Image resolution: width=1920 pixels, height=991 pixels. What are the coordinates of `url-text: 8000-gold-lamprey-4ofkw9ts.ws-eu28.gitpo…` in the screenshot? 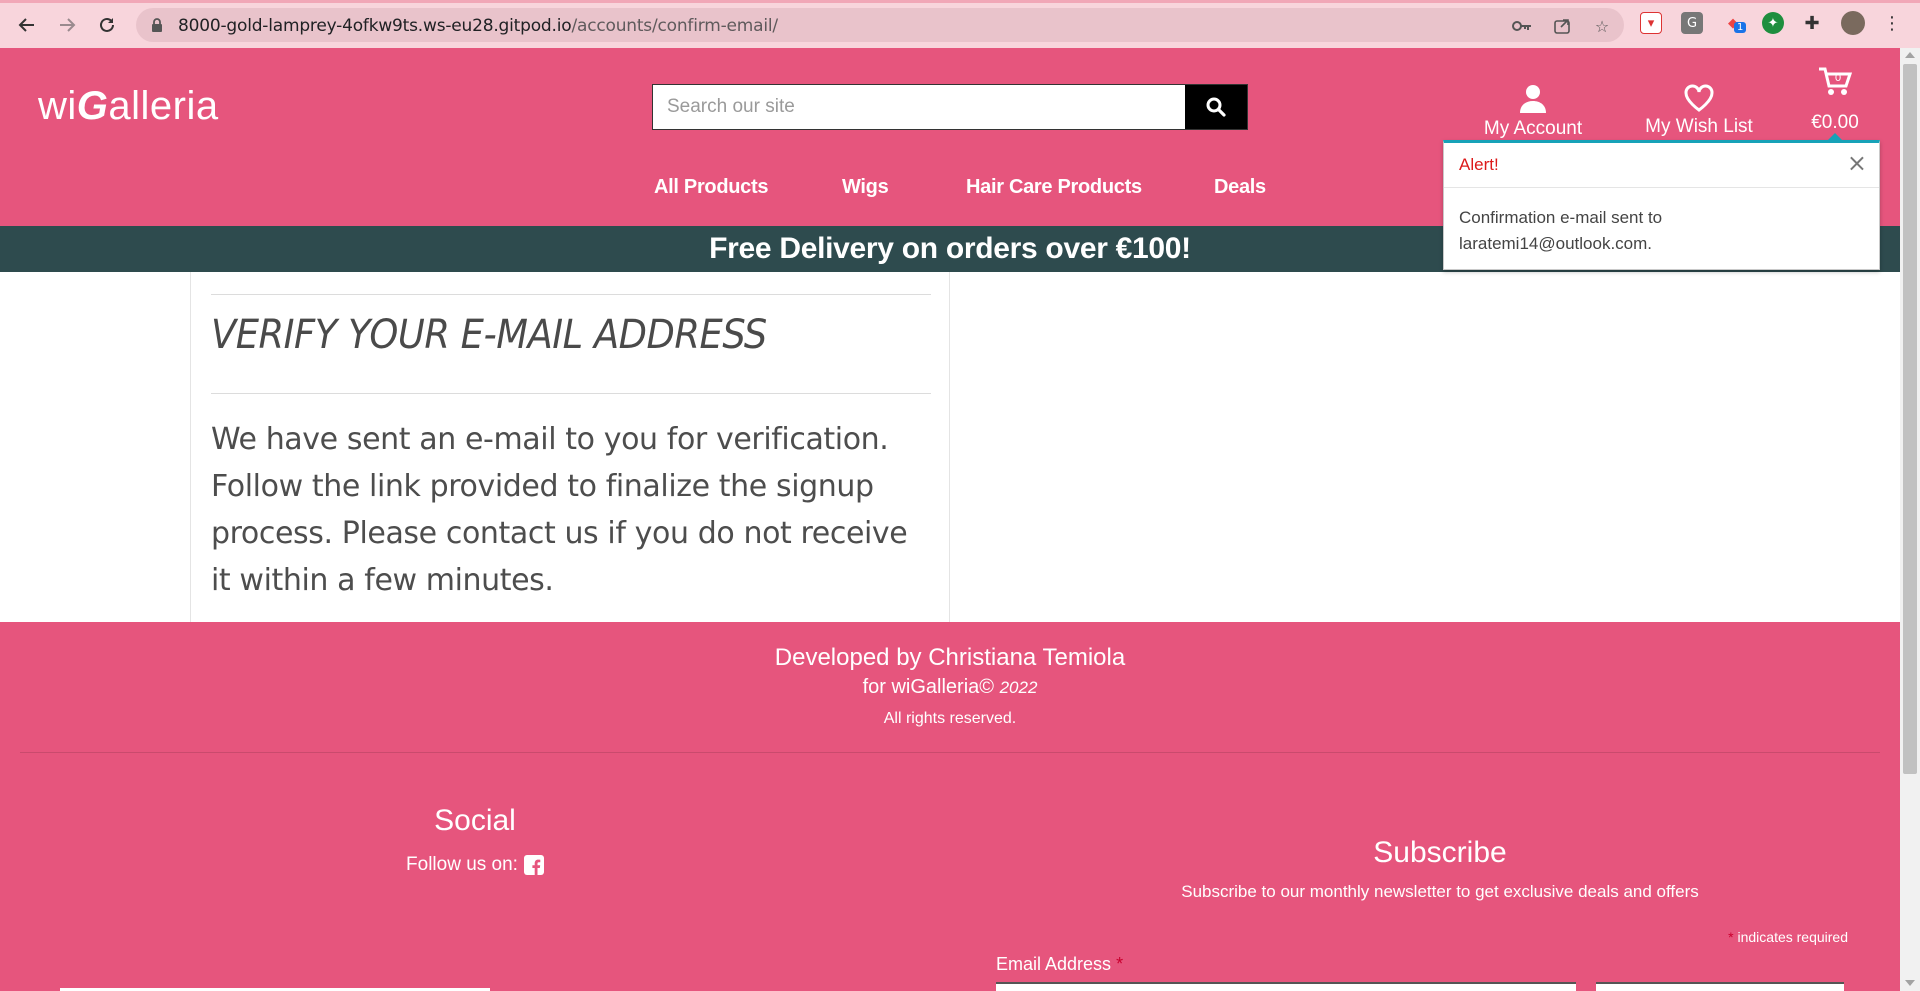 It's located at (478, 26).